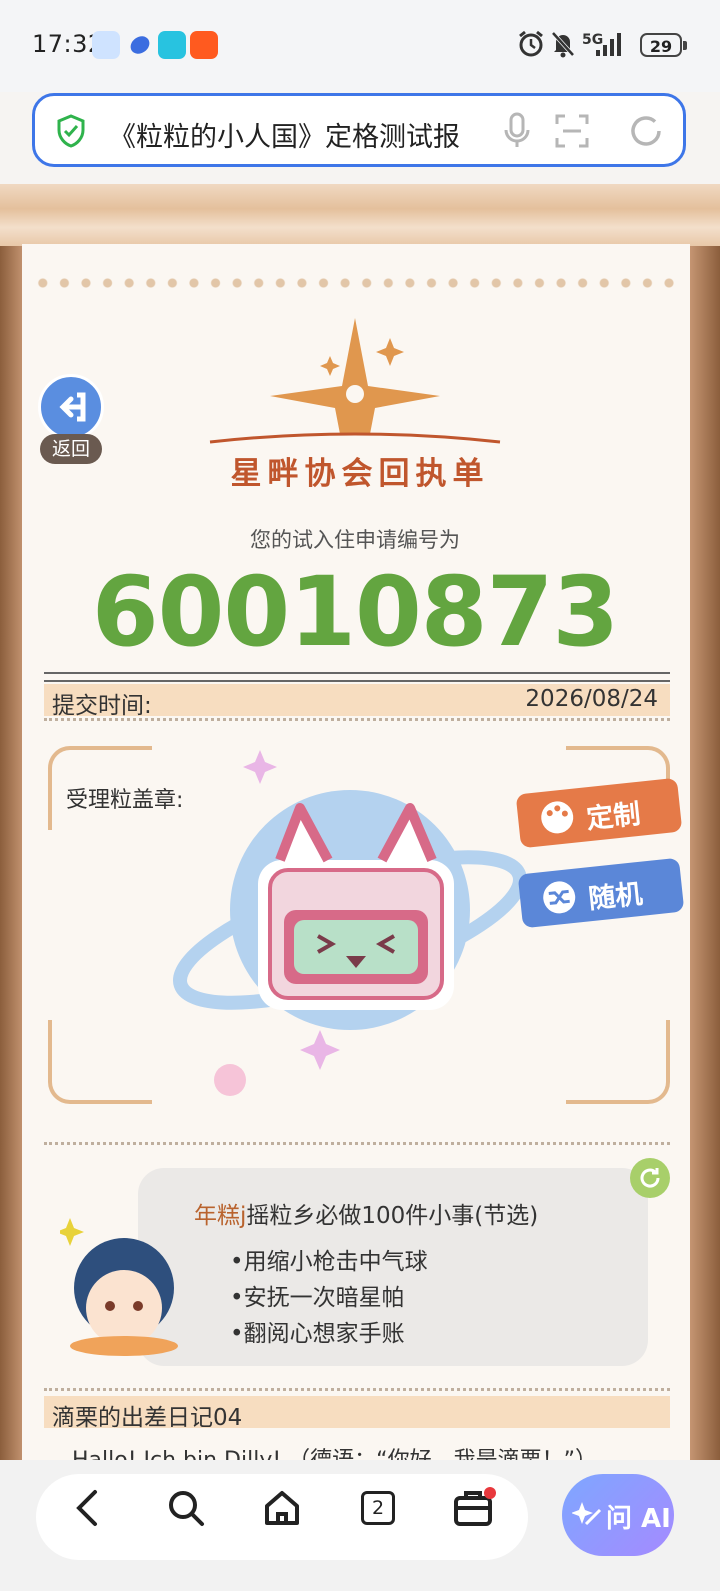  What do you see at coordinates (517, 133) in the screenshot?
I see `microphone-icon` at bounding box center [517, 133].